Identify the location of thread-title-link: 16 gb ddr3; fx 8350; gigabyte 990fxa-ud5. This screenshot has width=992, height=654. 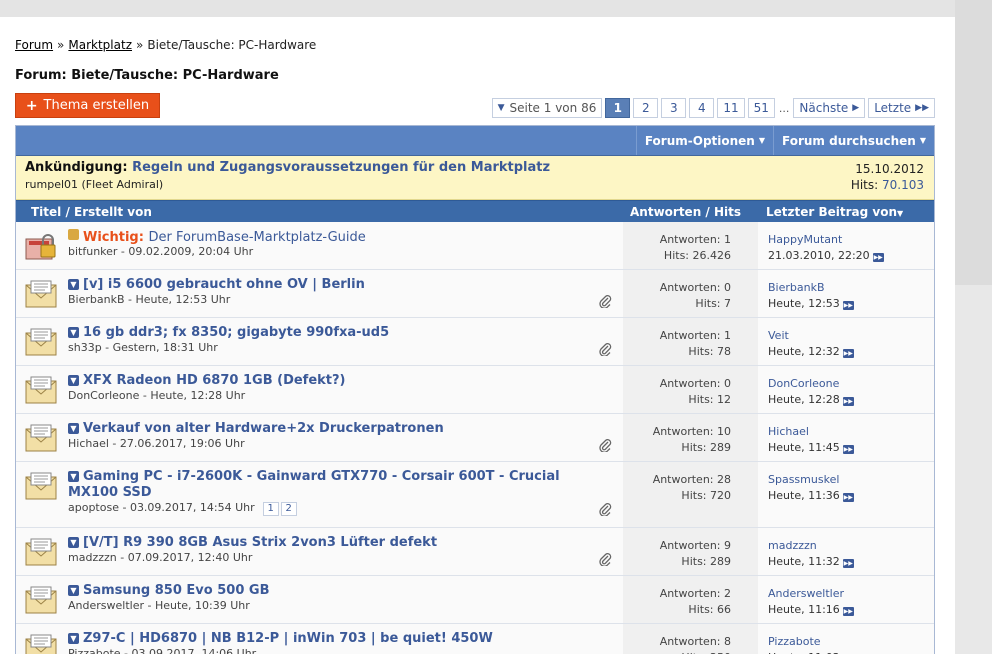
(236, 332).